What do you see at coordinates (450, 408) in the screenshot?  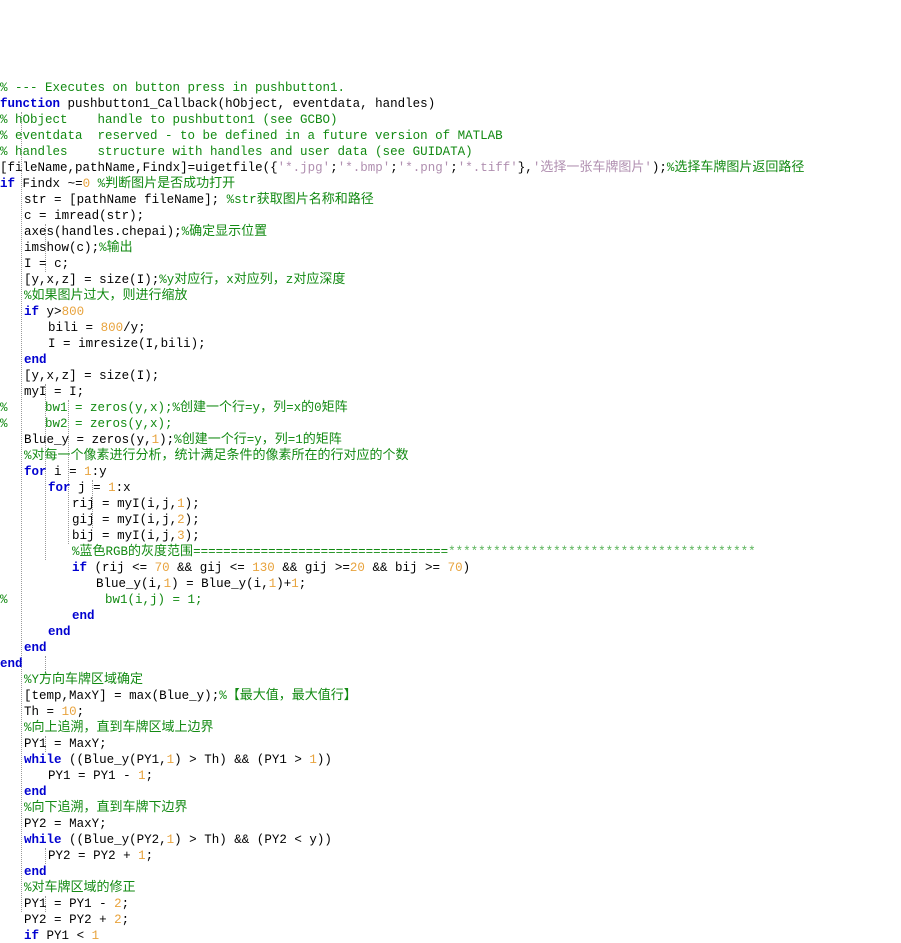 I see `code-line: % bw1 = zeros(y,x);%创建一个行=y，列=x的0矩阵` at bounding box center [450, 408].